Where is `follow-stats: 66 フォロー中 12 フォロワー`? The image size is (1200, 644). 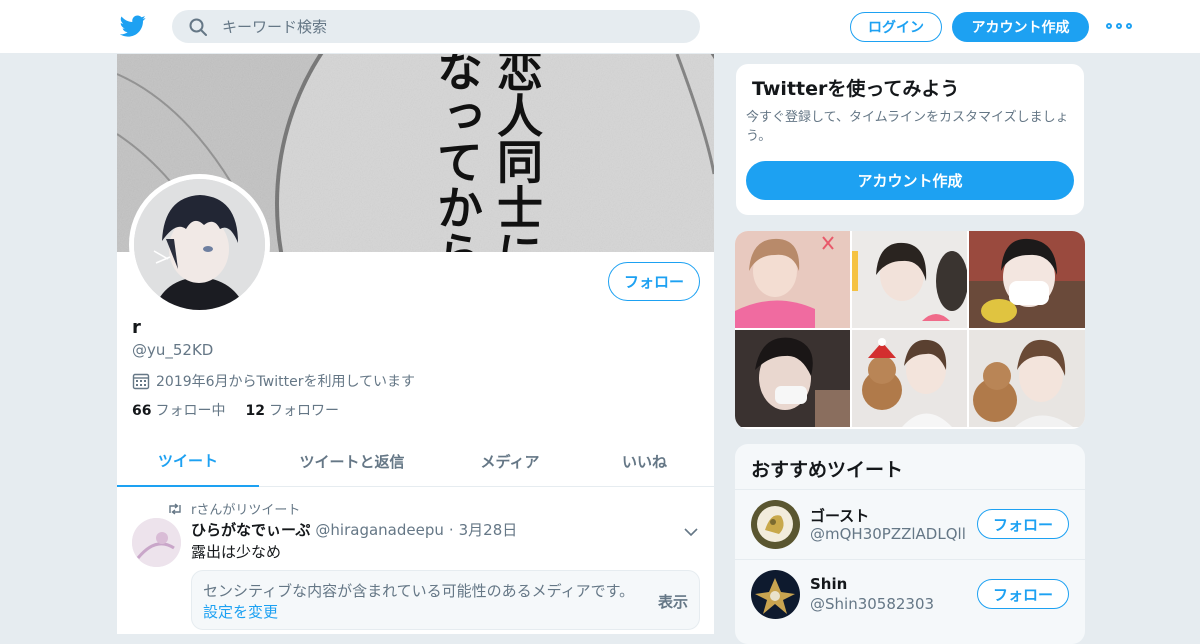 follow-stats: 66 フォロー中 12 フォロワー is located at coordinates (245, 410).